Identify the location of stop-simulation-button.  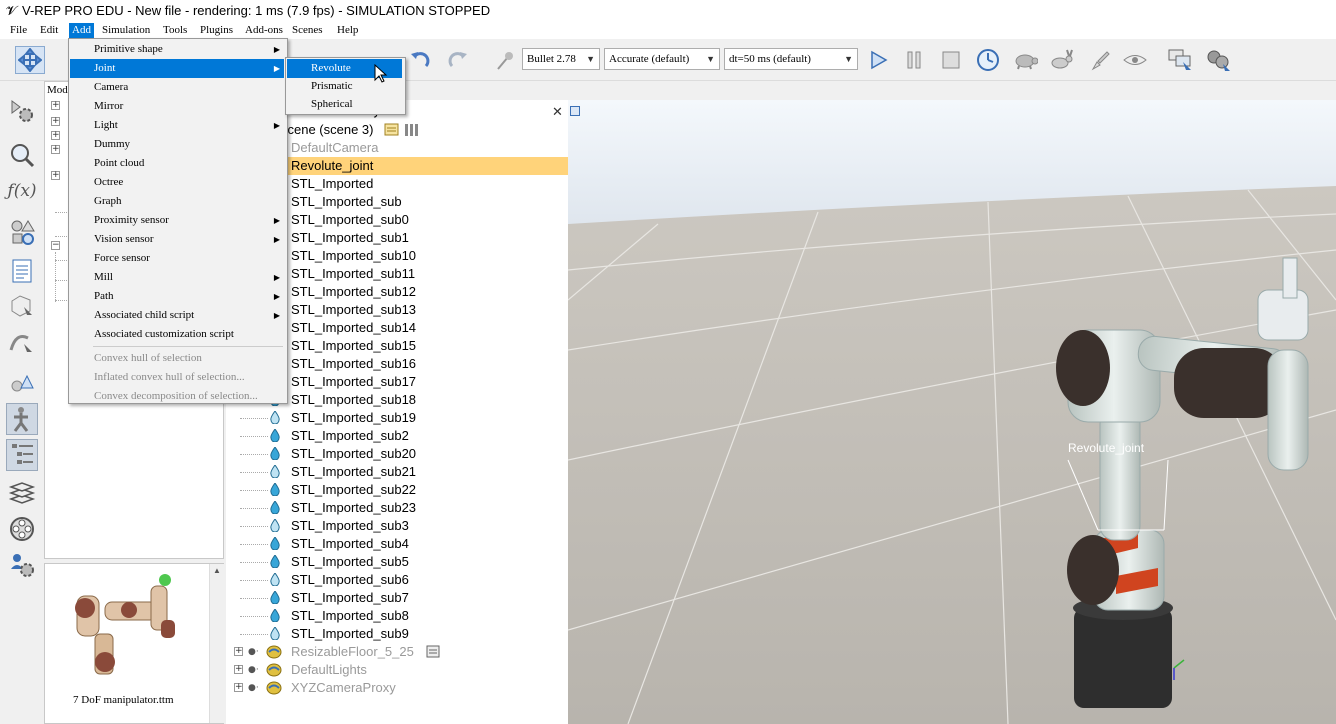
(951, 60).